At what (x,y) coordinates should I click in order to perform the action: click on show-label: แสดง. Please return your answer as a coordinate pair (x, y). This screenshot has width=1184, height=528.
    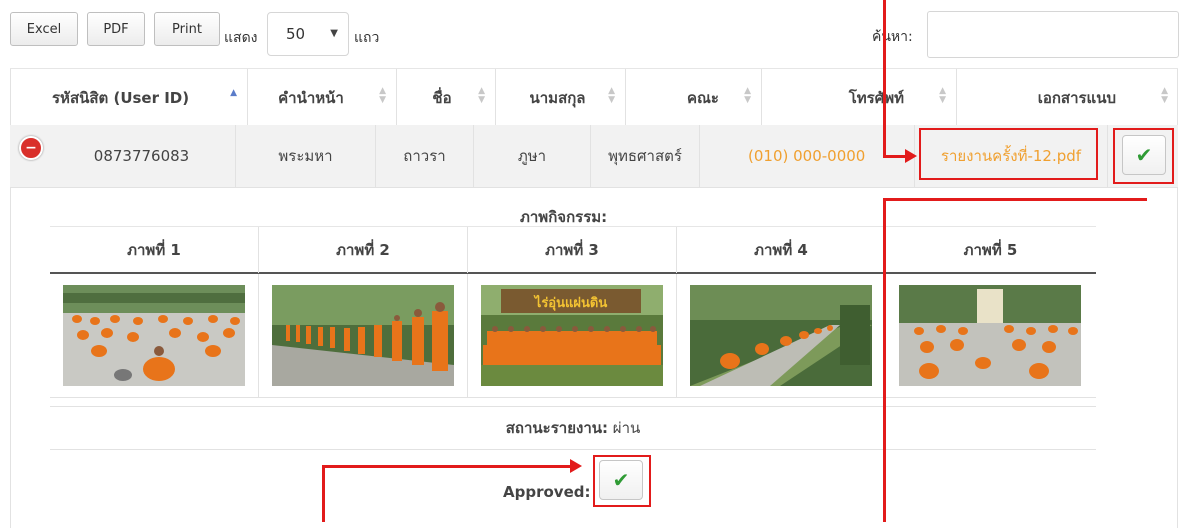
    Looking at the image, I should click on (241, 38).